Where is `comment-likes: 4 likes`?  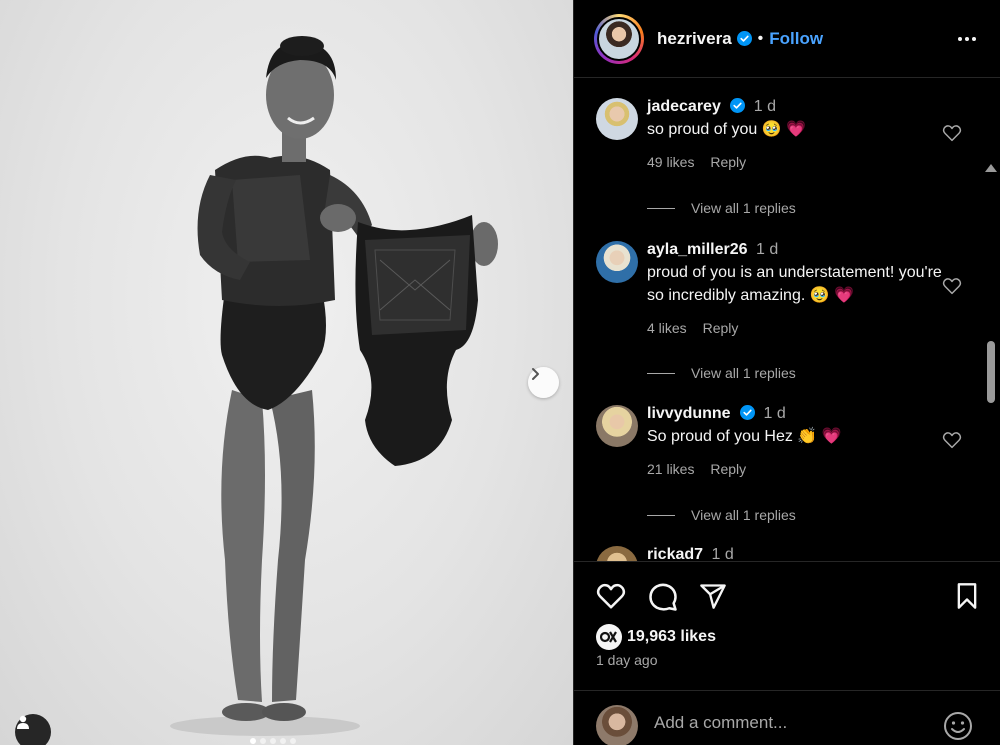
comment-likes: 4 likes is located at coordinates (667, 328).